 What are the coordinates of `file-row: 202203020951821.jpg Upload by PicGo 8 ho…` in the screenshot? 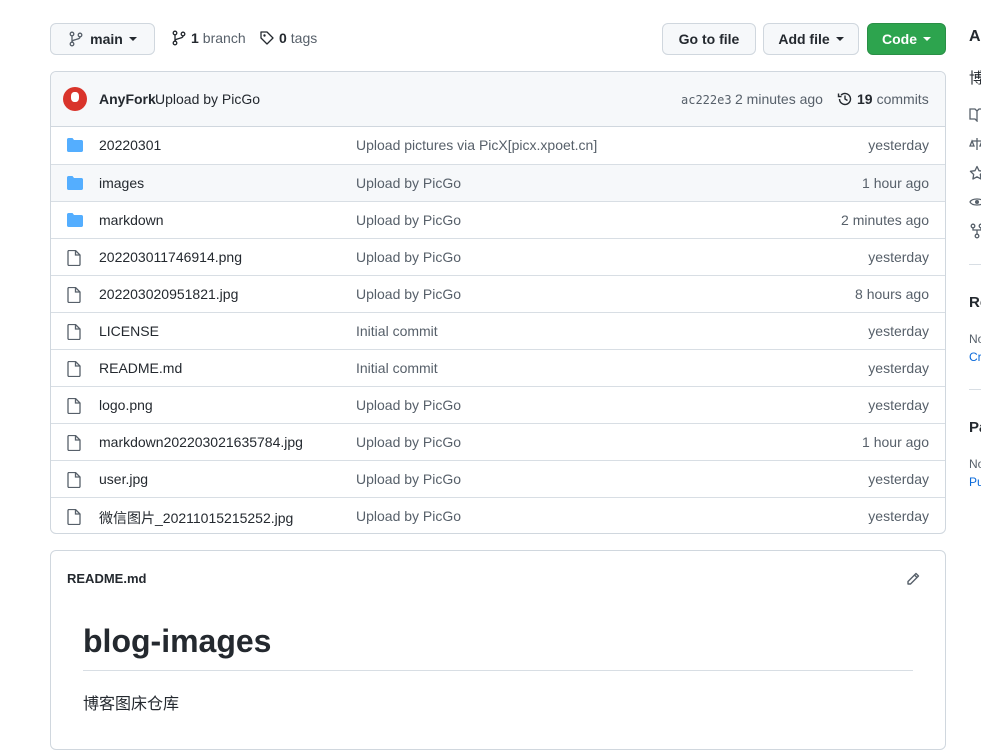 It's located at (498, 293).